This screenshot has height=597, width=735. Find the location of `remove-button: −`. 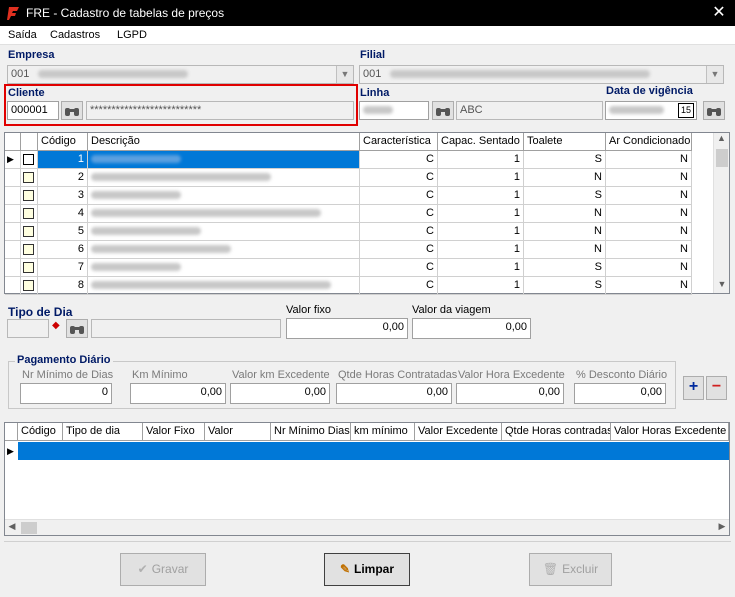

remove-button: − is located at coordinates (716, 388).